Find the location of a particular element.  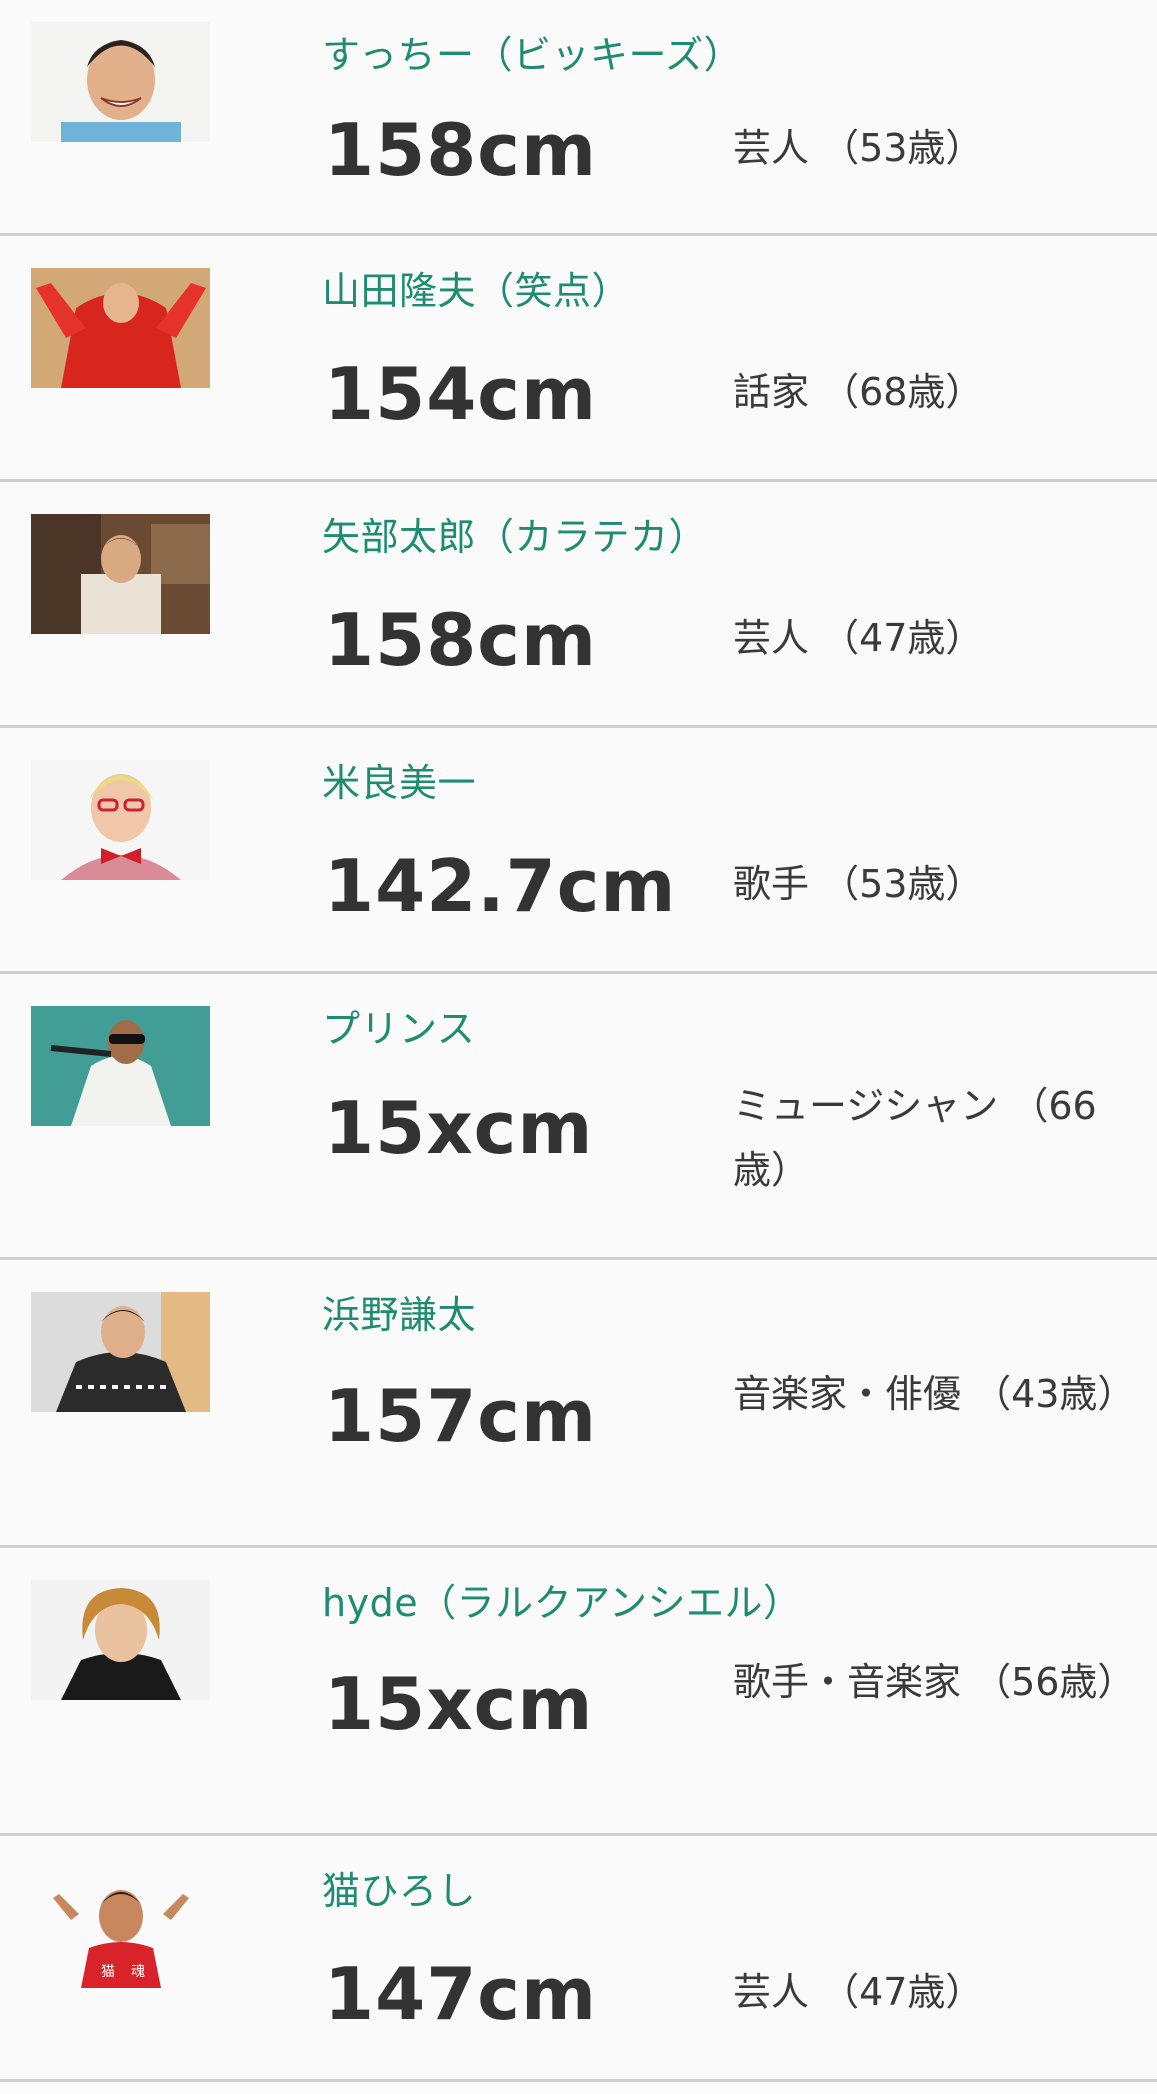

list-item: 猫 魂 猫ひろし 147cm 芸人 （47歳） is located at coordinates (578, 1959).